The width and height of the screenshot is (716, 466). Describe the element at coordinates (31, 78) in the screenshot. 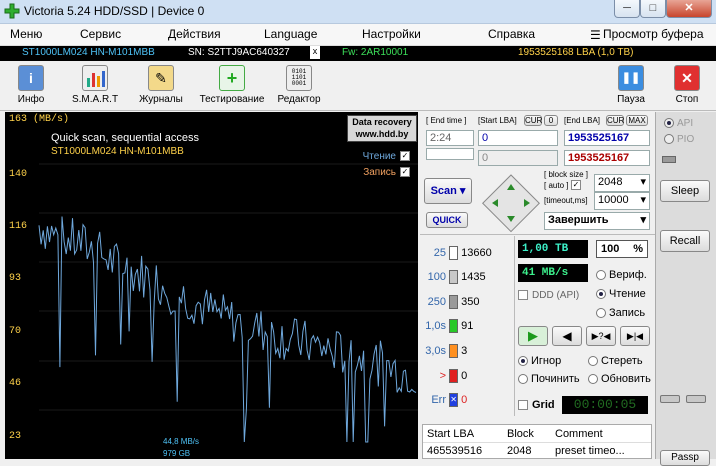

I see `info-icon: i` at that location.